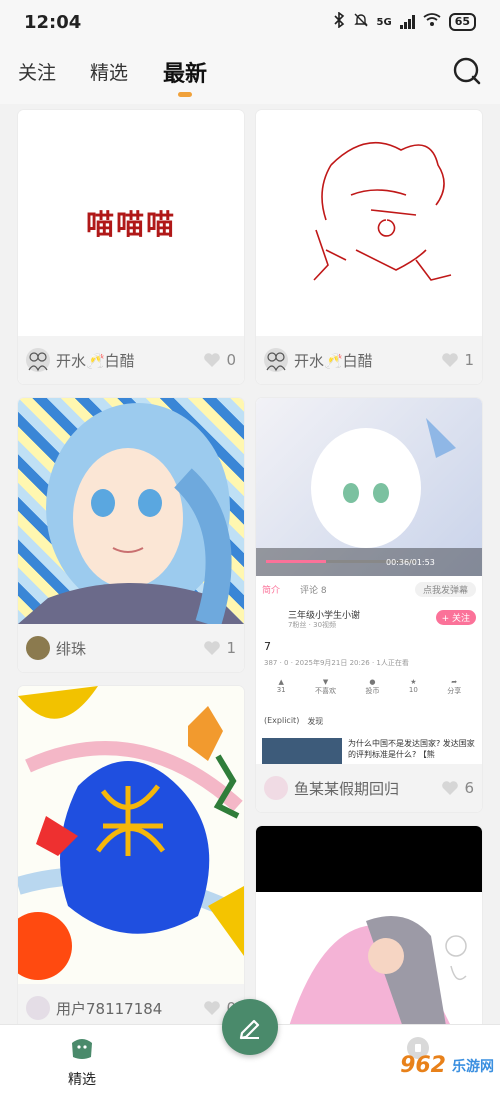 The image size is (500, 1111). Describe the element at coordinates (411, 749) in the screenshot. I see `rec-title: 为什么中国不是发达国家? 发达国家的评判标准是什么? 【熊` at that location.